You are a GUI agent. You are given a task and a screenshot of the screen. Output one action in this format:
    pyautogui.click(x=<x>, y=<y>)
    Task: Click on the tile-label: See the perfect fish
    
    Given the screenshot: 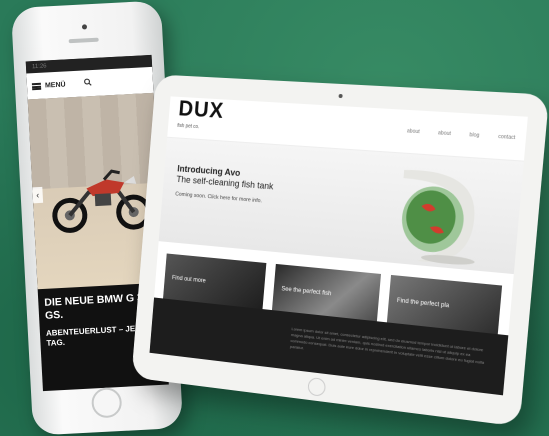 What is the action you would take?
    pyautogui.click(x=306, y=291)
    